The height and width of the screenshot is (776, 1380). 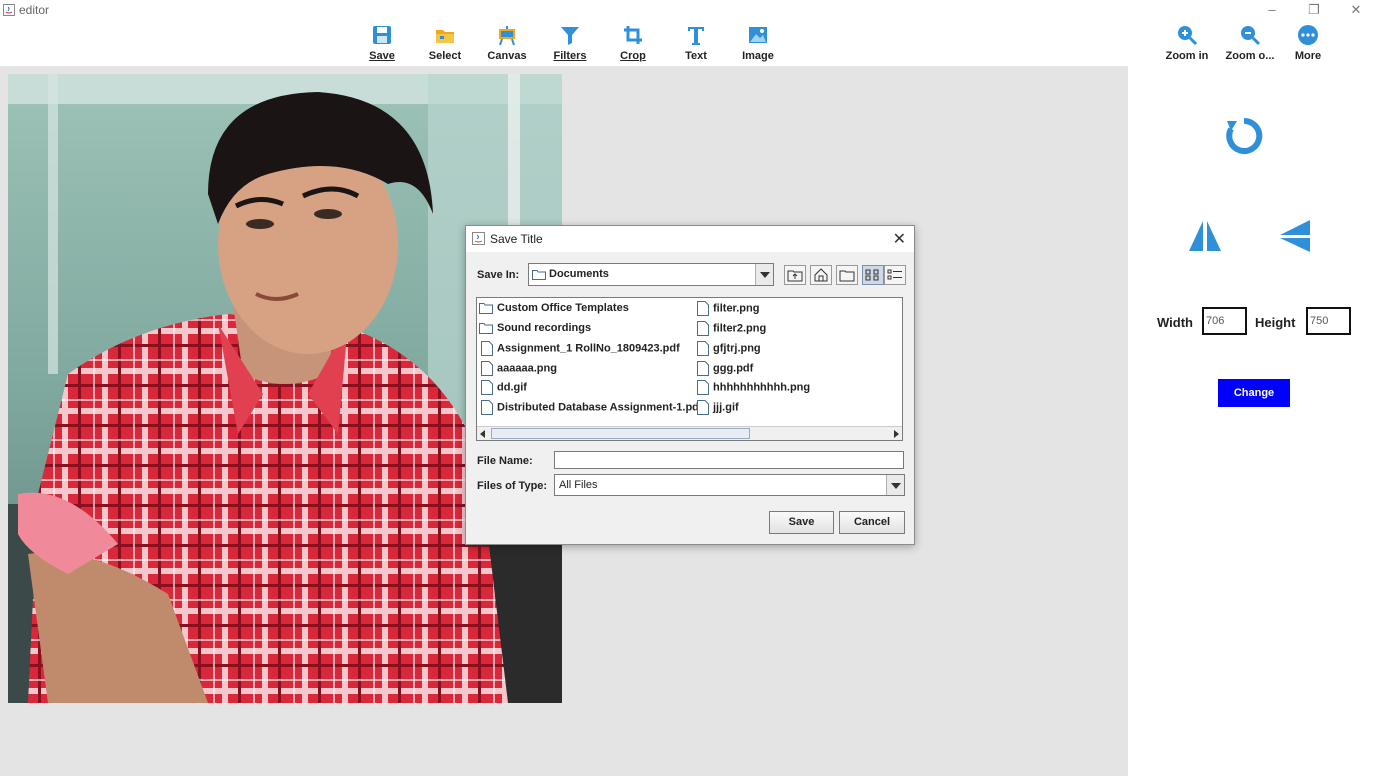 I want to click on list-view-icon, so click(x=872, y=275).